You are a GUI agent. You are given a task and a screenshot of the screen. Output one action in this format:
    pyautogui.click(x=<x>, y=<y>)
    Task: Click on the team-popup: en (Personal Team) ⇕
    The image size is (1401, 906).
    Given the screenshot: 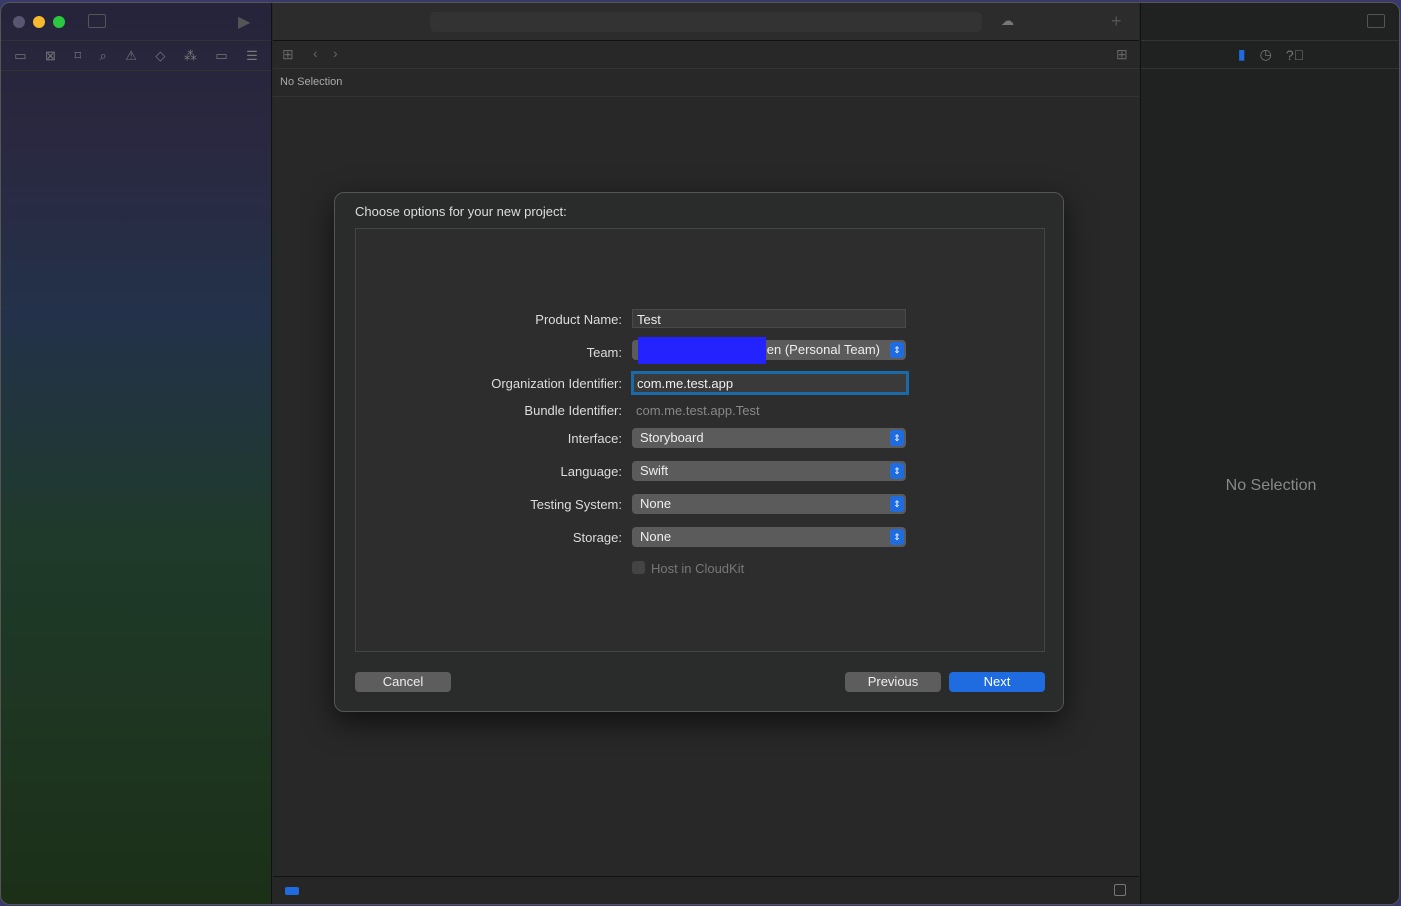 What is the action you would take?
    pyautogui.click(x=769, y=350)
    